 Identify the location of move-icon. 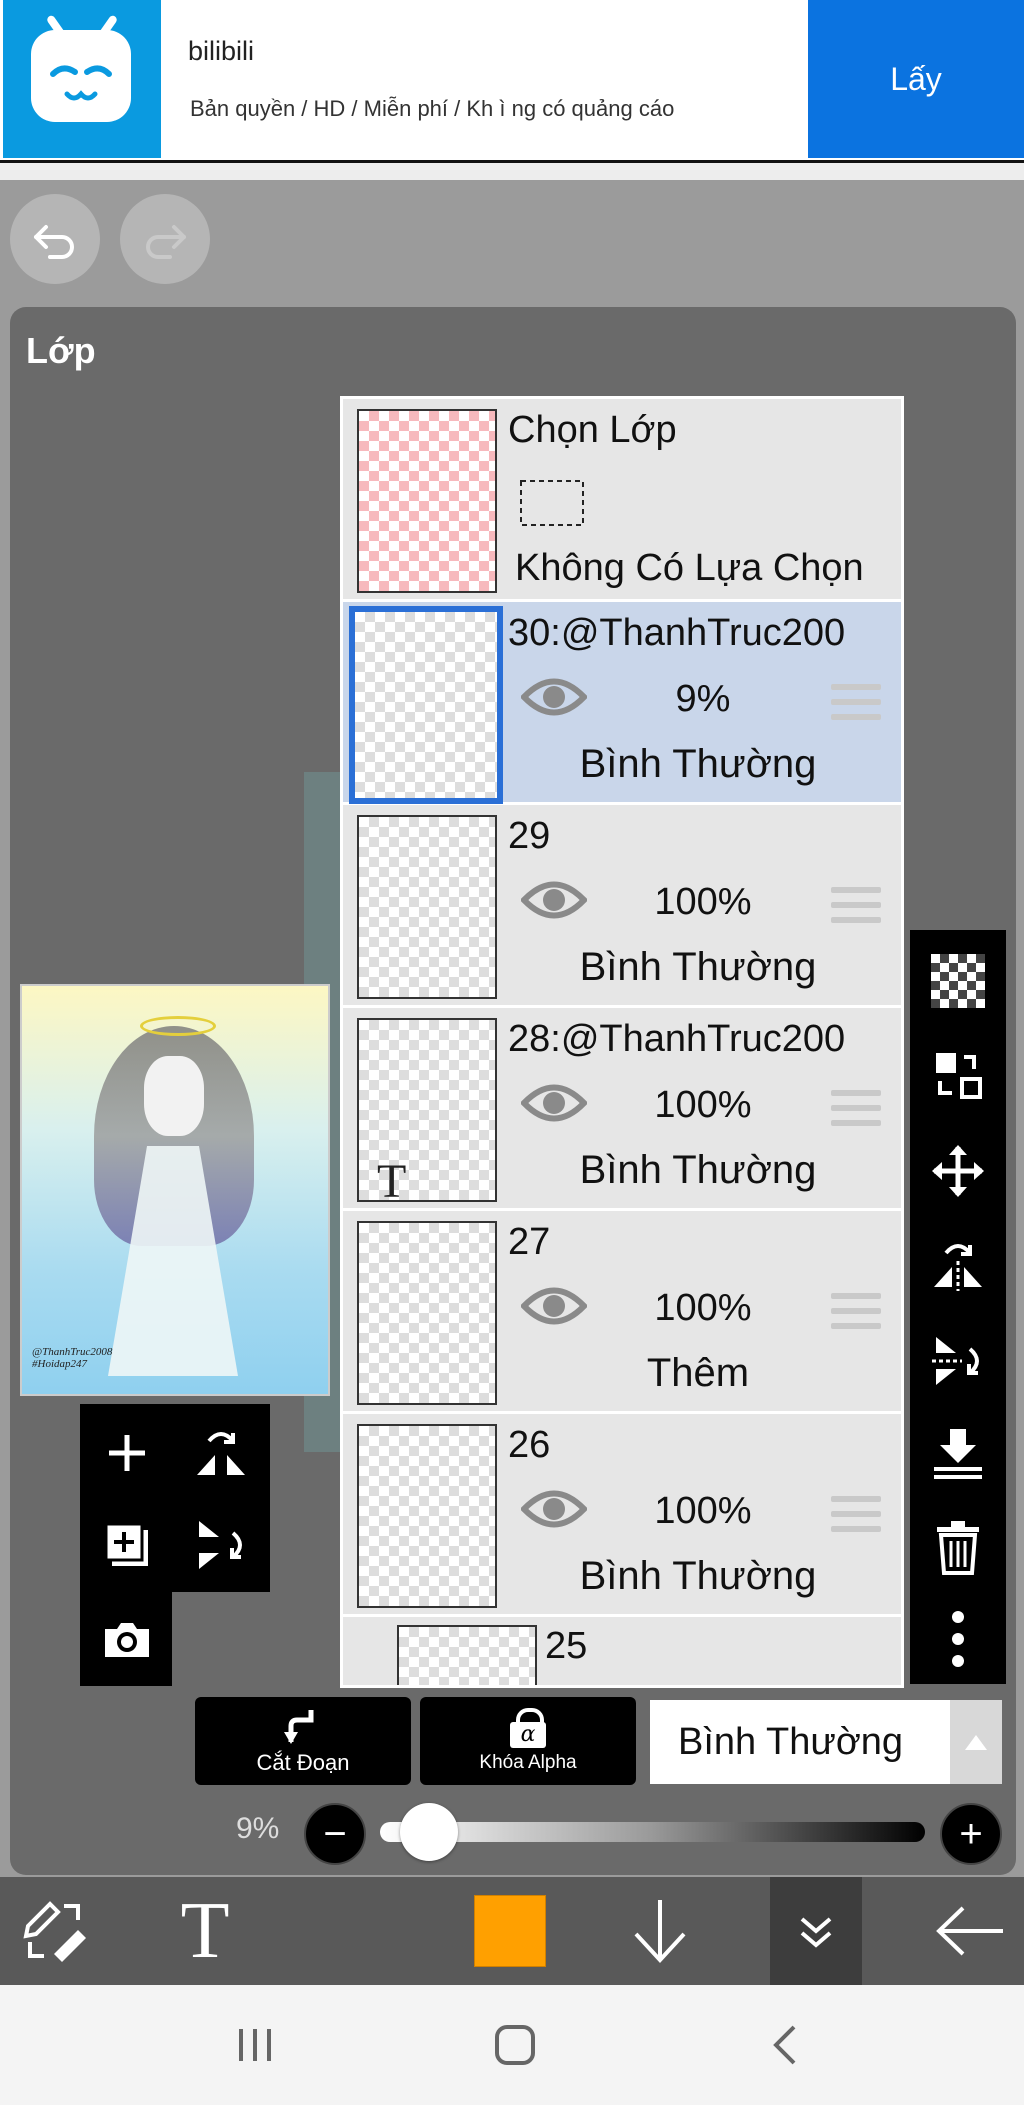
(958, 1171).